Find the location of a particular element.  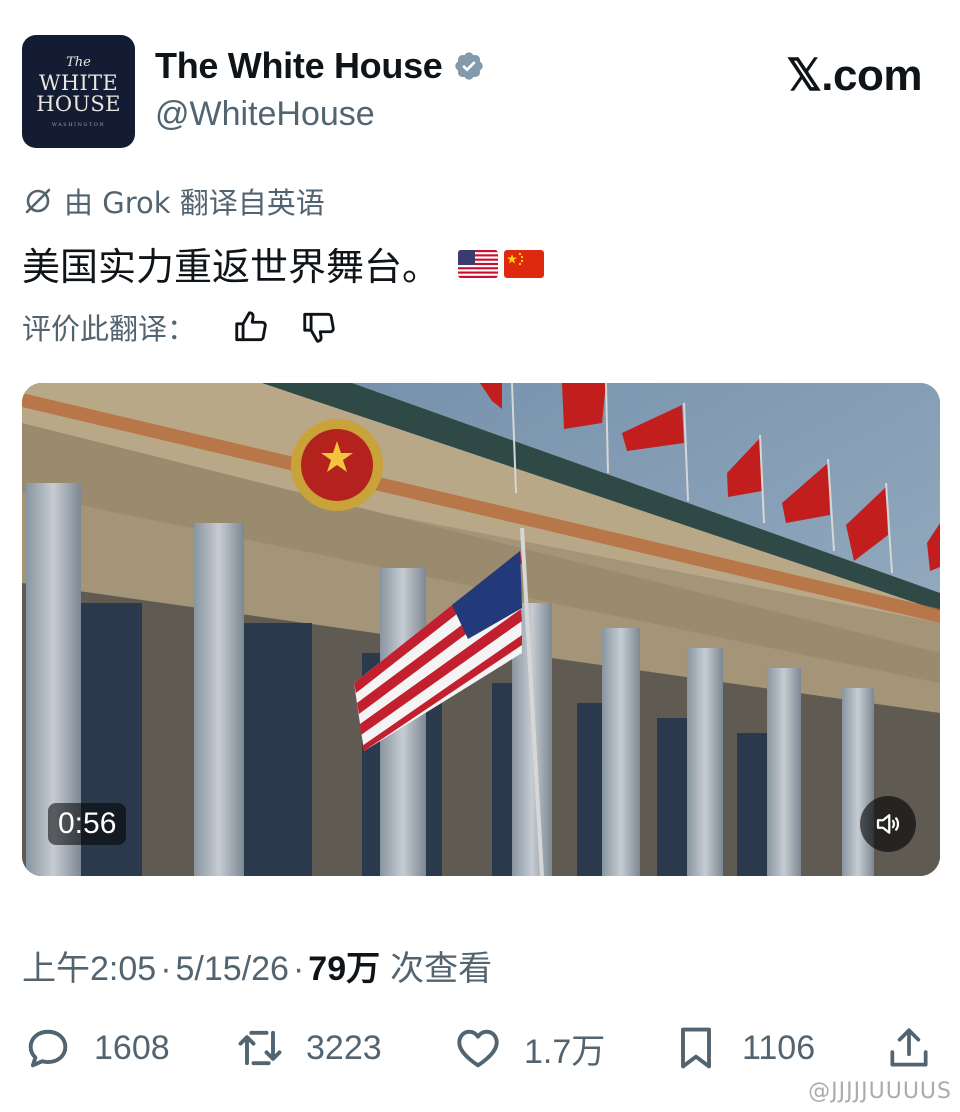

reply-count: 1608 is located at coordinates (132, 1047).